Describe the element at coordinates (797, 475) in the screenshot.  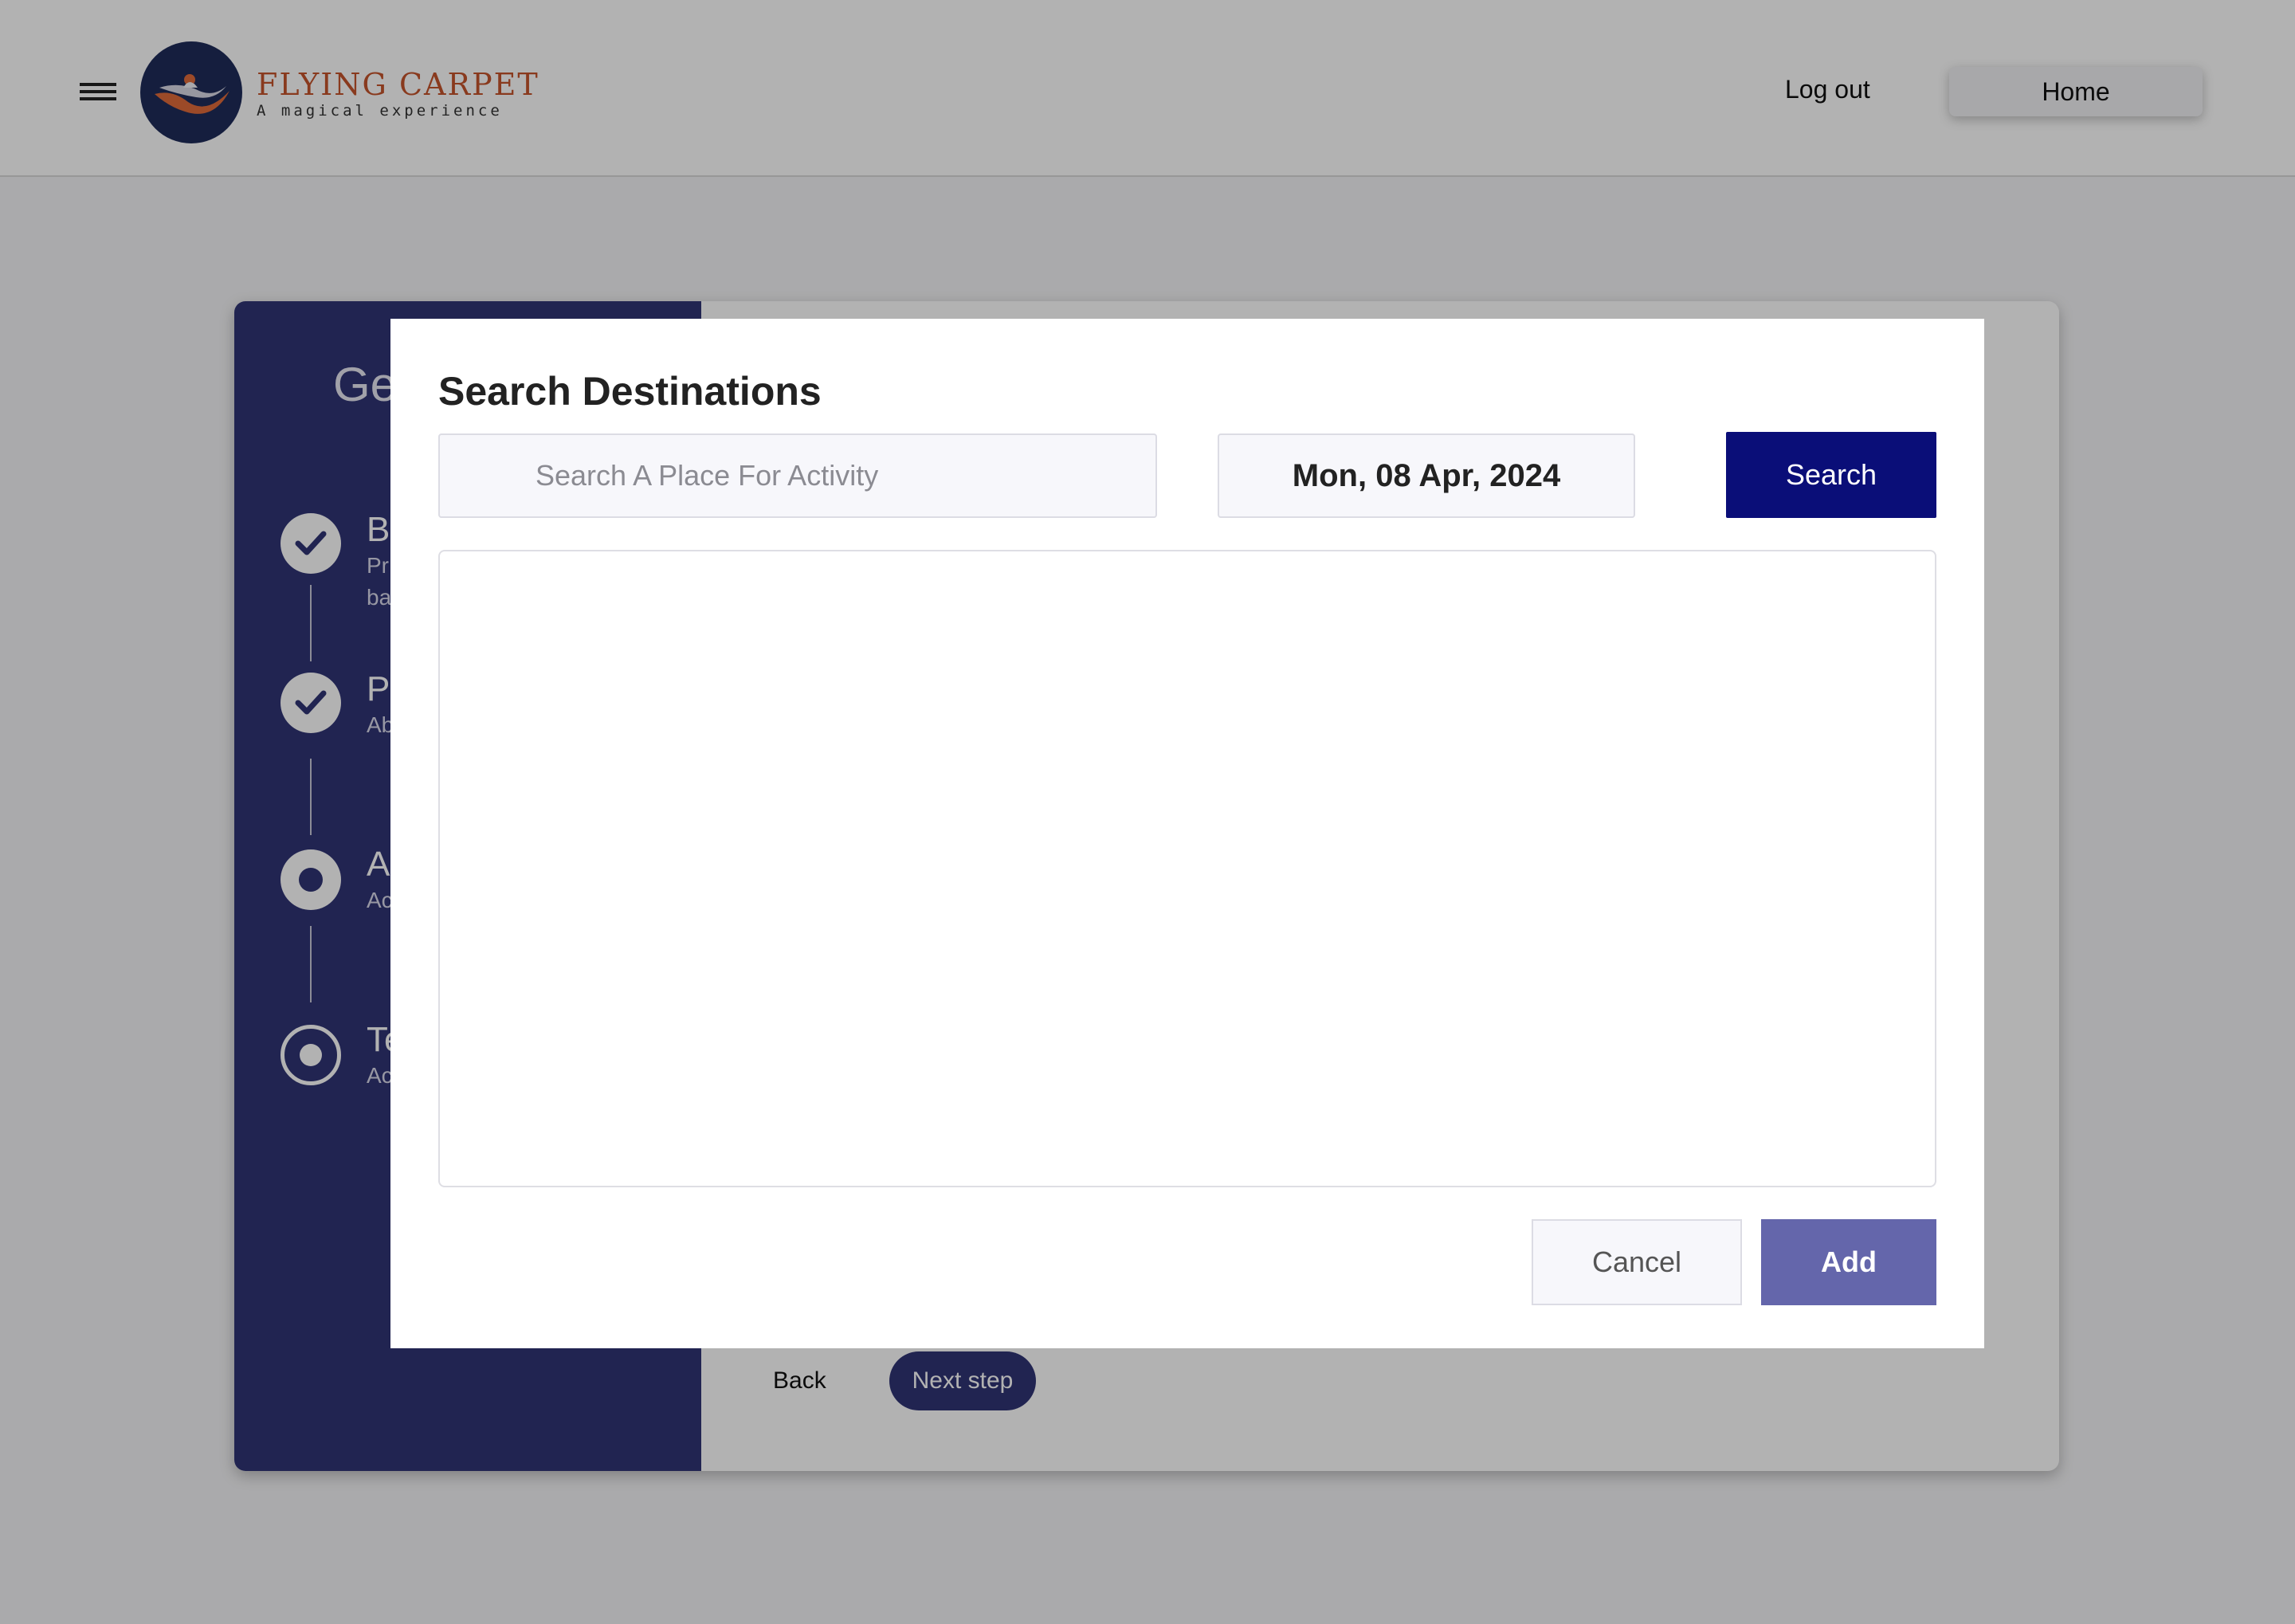
I see `place-search-input` at that location.